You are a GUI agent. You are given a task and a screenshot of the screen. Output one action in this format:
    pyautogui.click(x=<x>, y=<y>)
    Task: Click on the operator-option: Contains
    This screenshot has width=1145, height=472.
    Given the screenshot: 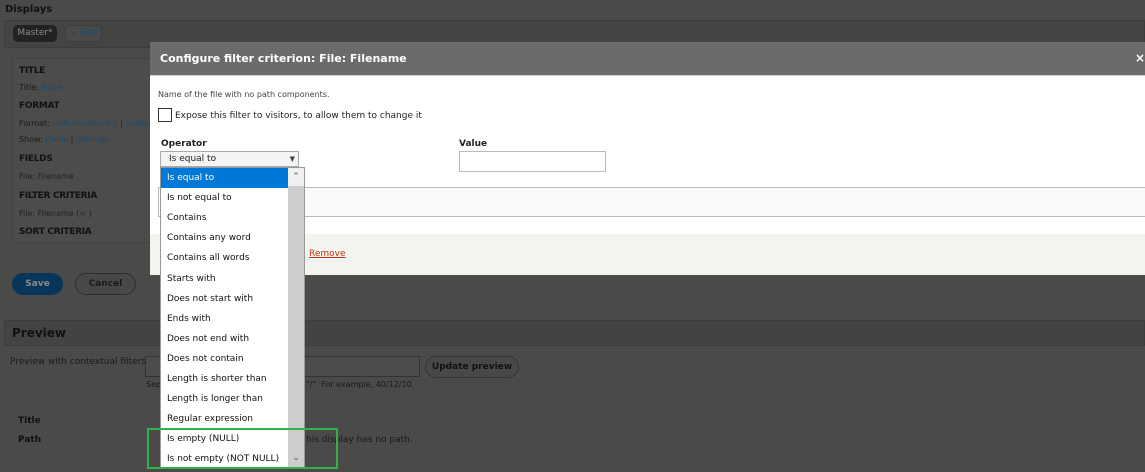 What is the action you would take?
    pyautogui.click(x=225, y=218)
    